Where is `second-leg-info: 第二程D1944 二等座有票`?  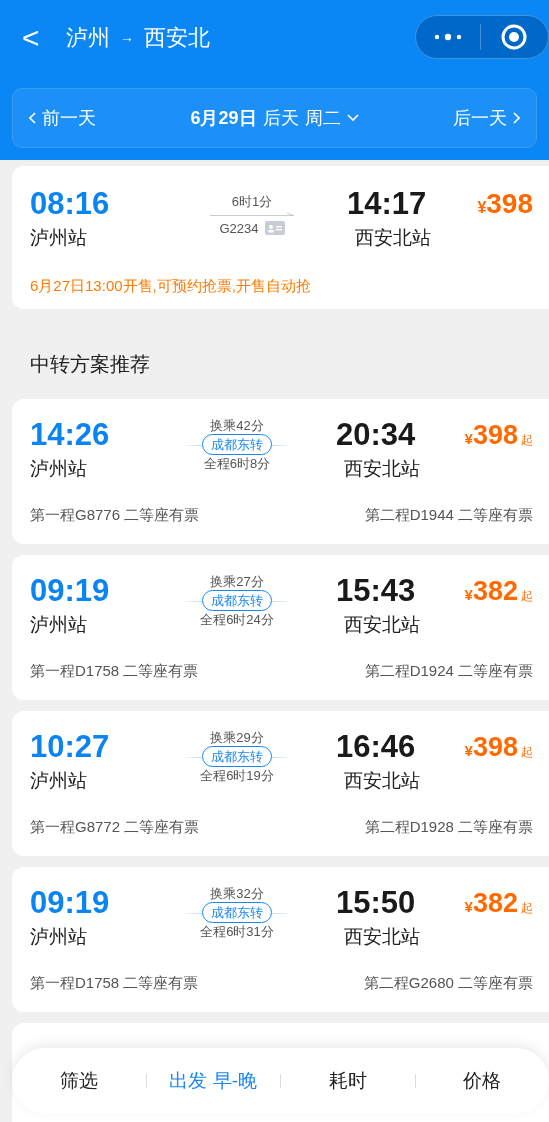
second-leg-info: 第二程D1944 二等座有票 is located at coordinates (448, 514).